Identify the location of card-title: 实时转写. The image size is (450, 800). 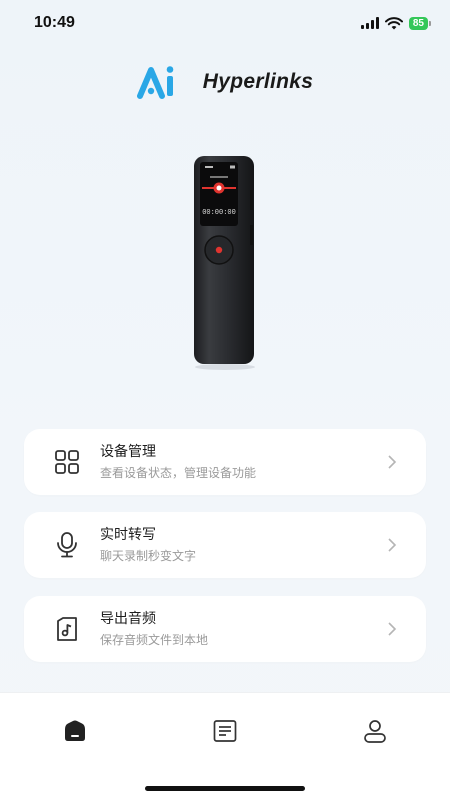
(128, 535).